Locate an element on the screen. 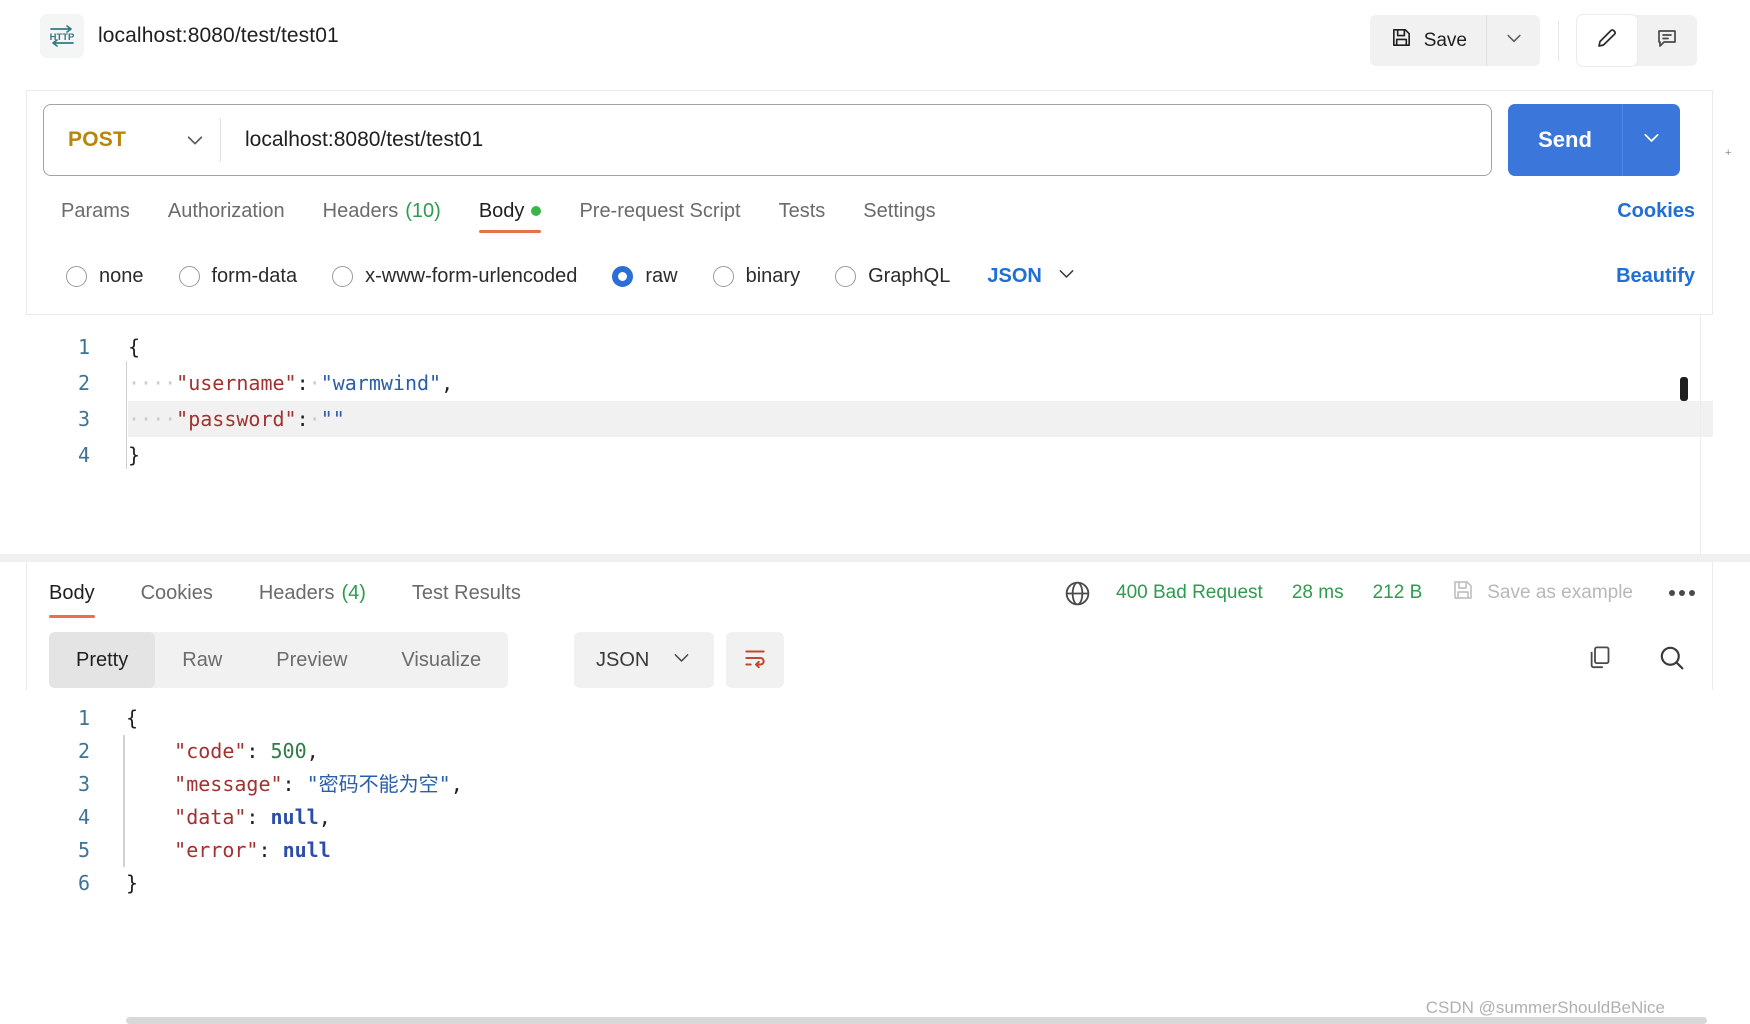 Image resolution: width=1750 pixels, height=1024 pixels. pencil-icon is located at coordinates (1607, 40).